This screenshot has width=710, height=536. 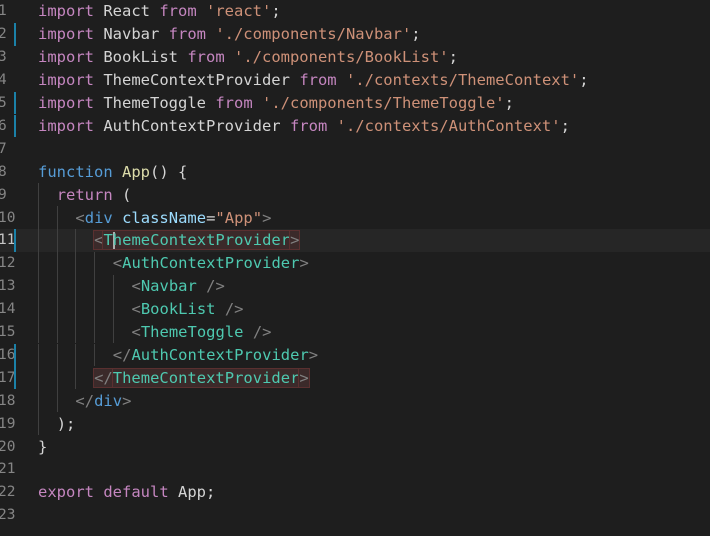 What do you see at coordinates (19, 126) in the screenshot?
I see `line-gutter: 6` at bounding box center [19, 126].